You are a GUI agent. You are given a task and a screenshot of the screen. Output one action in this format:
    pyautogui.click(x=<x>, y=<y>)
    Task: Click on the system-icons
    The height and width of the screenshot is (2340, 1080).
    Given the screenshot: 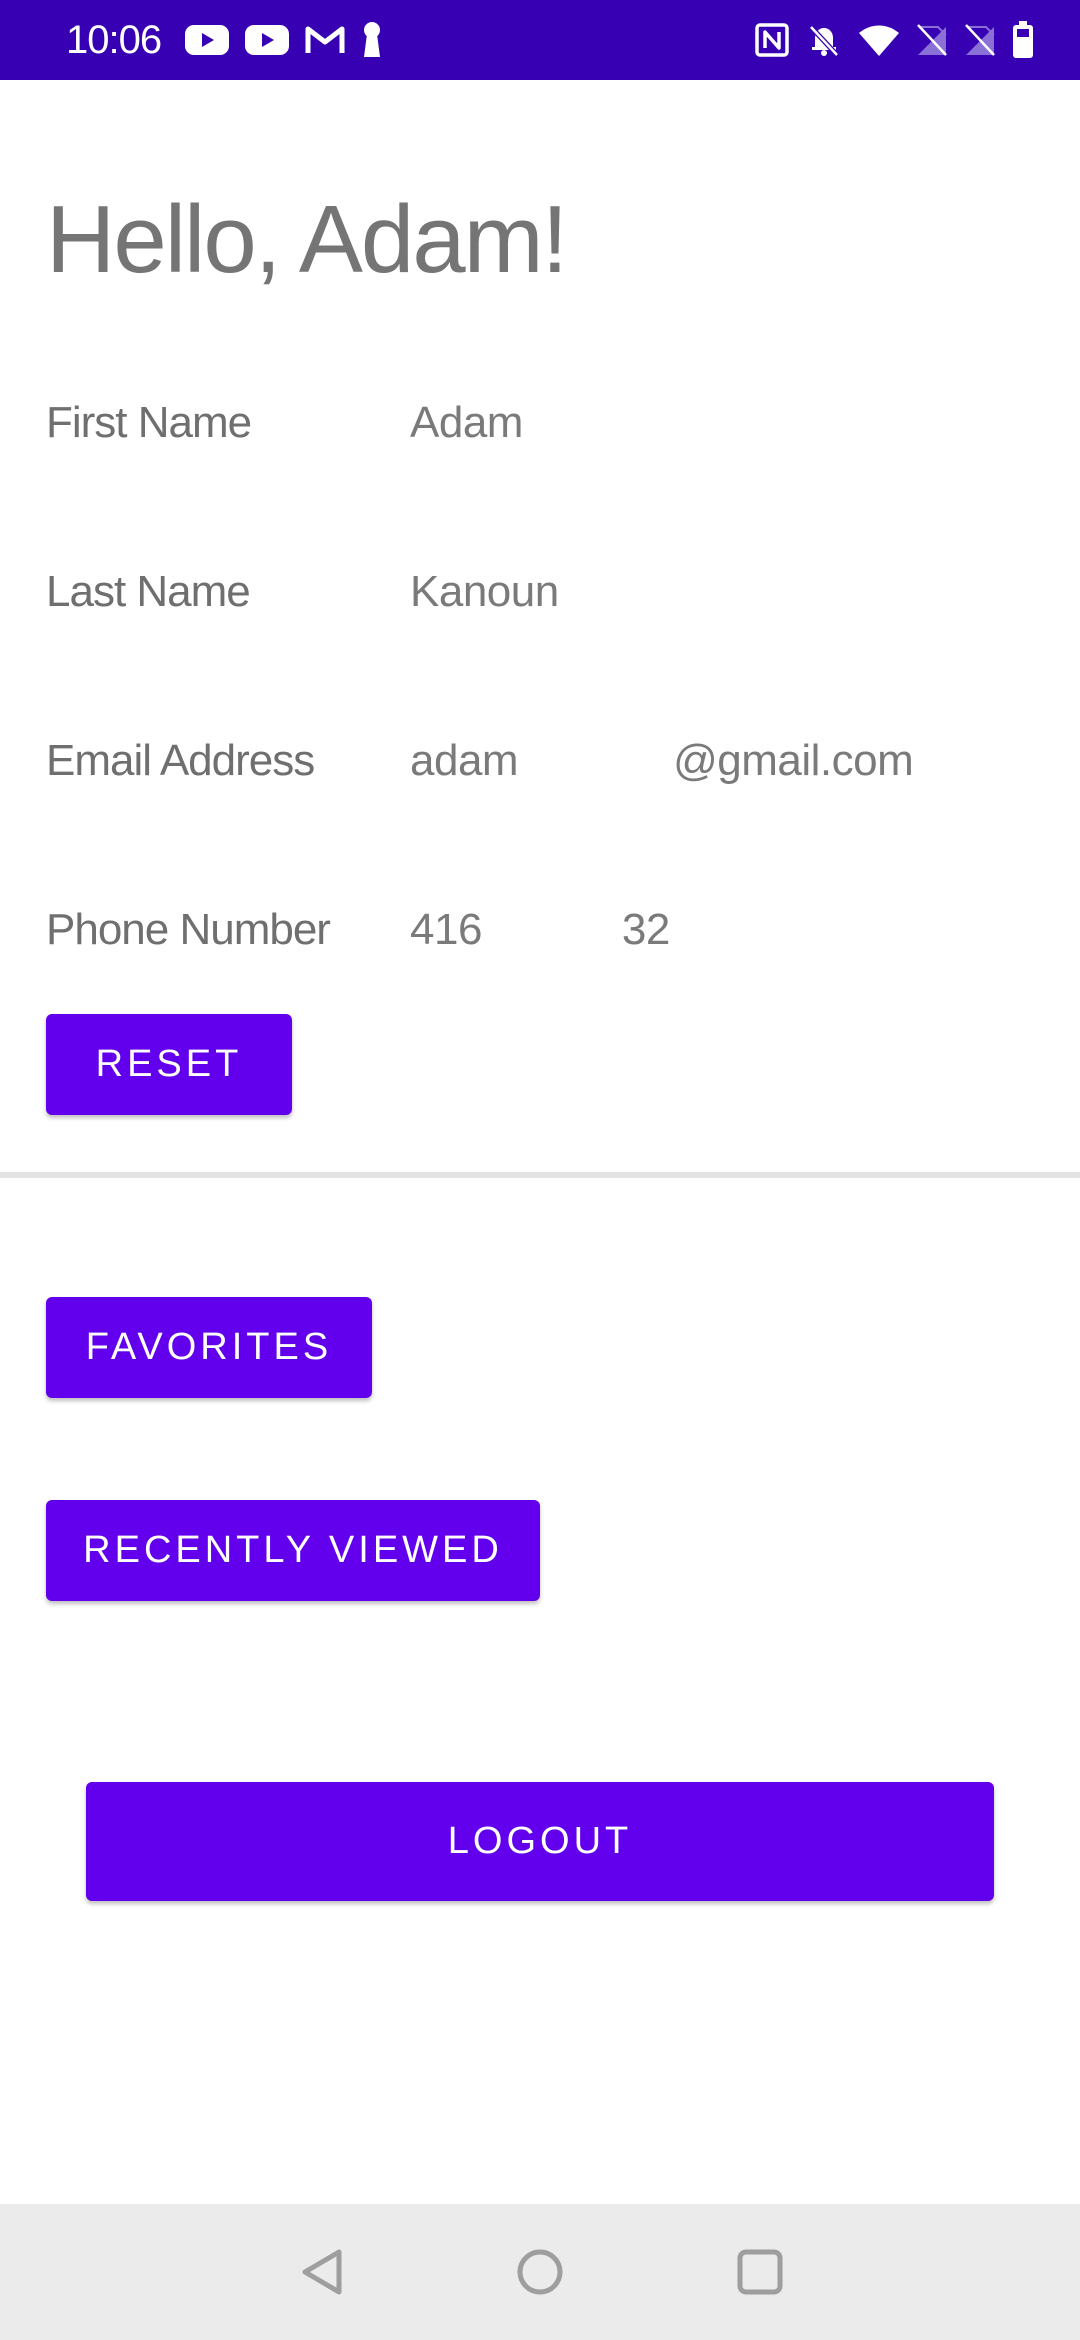 What is the action you would take?
    pyautogui.click(x=894, y=40)
    